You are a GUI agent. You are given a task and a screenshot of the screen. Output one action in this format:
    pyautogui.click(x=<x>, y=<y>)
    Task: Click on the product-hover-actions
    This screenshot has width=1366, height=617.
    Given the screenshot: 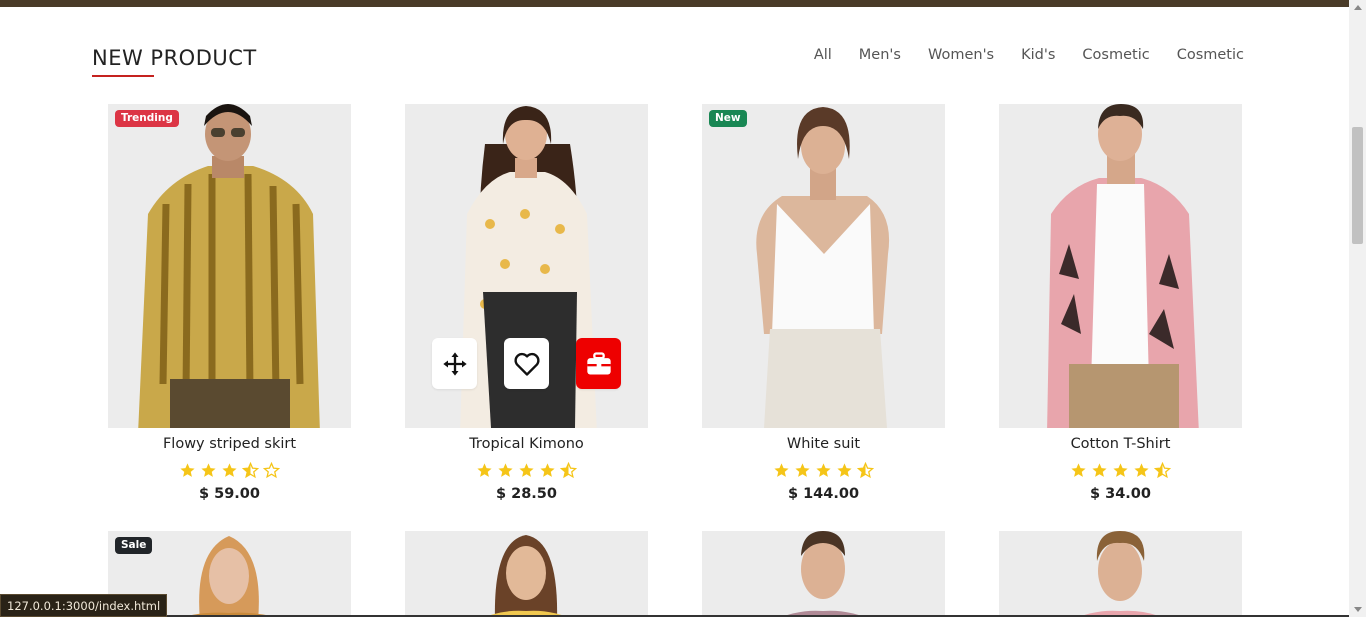 What is the action you would take?
    pyautogui.click(x=526, y=363)
    